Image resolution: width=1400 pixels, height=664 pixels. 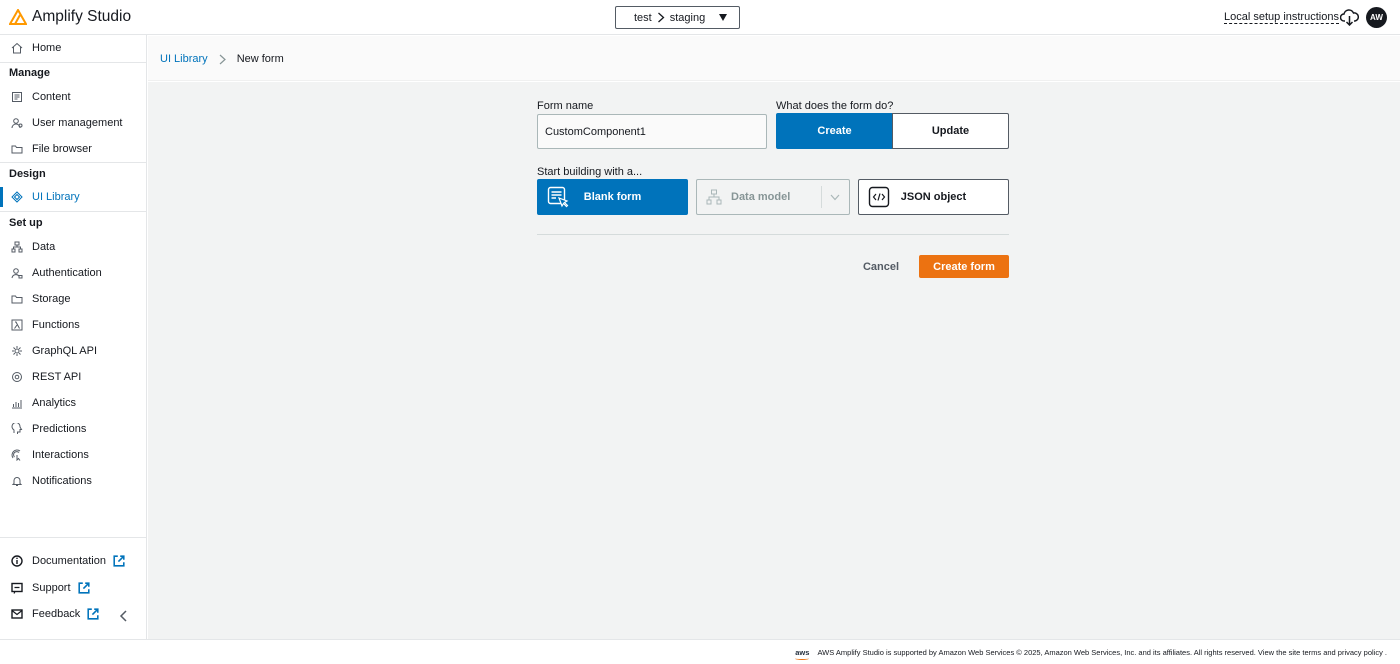 What do you see at coordinates (184, 59) in the screenshot?
I see `breadcrumb-link-ui-library: UI Library` at bounding box center [184, 59].